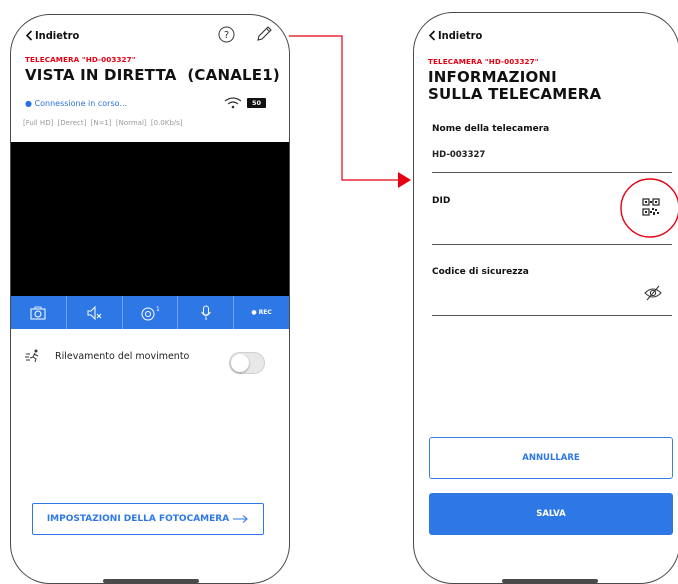 The height and width of the screenshot is (584, 678). I want to click on microphone-button, so click(206, 312).